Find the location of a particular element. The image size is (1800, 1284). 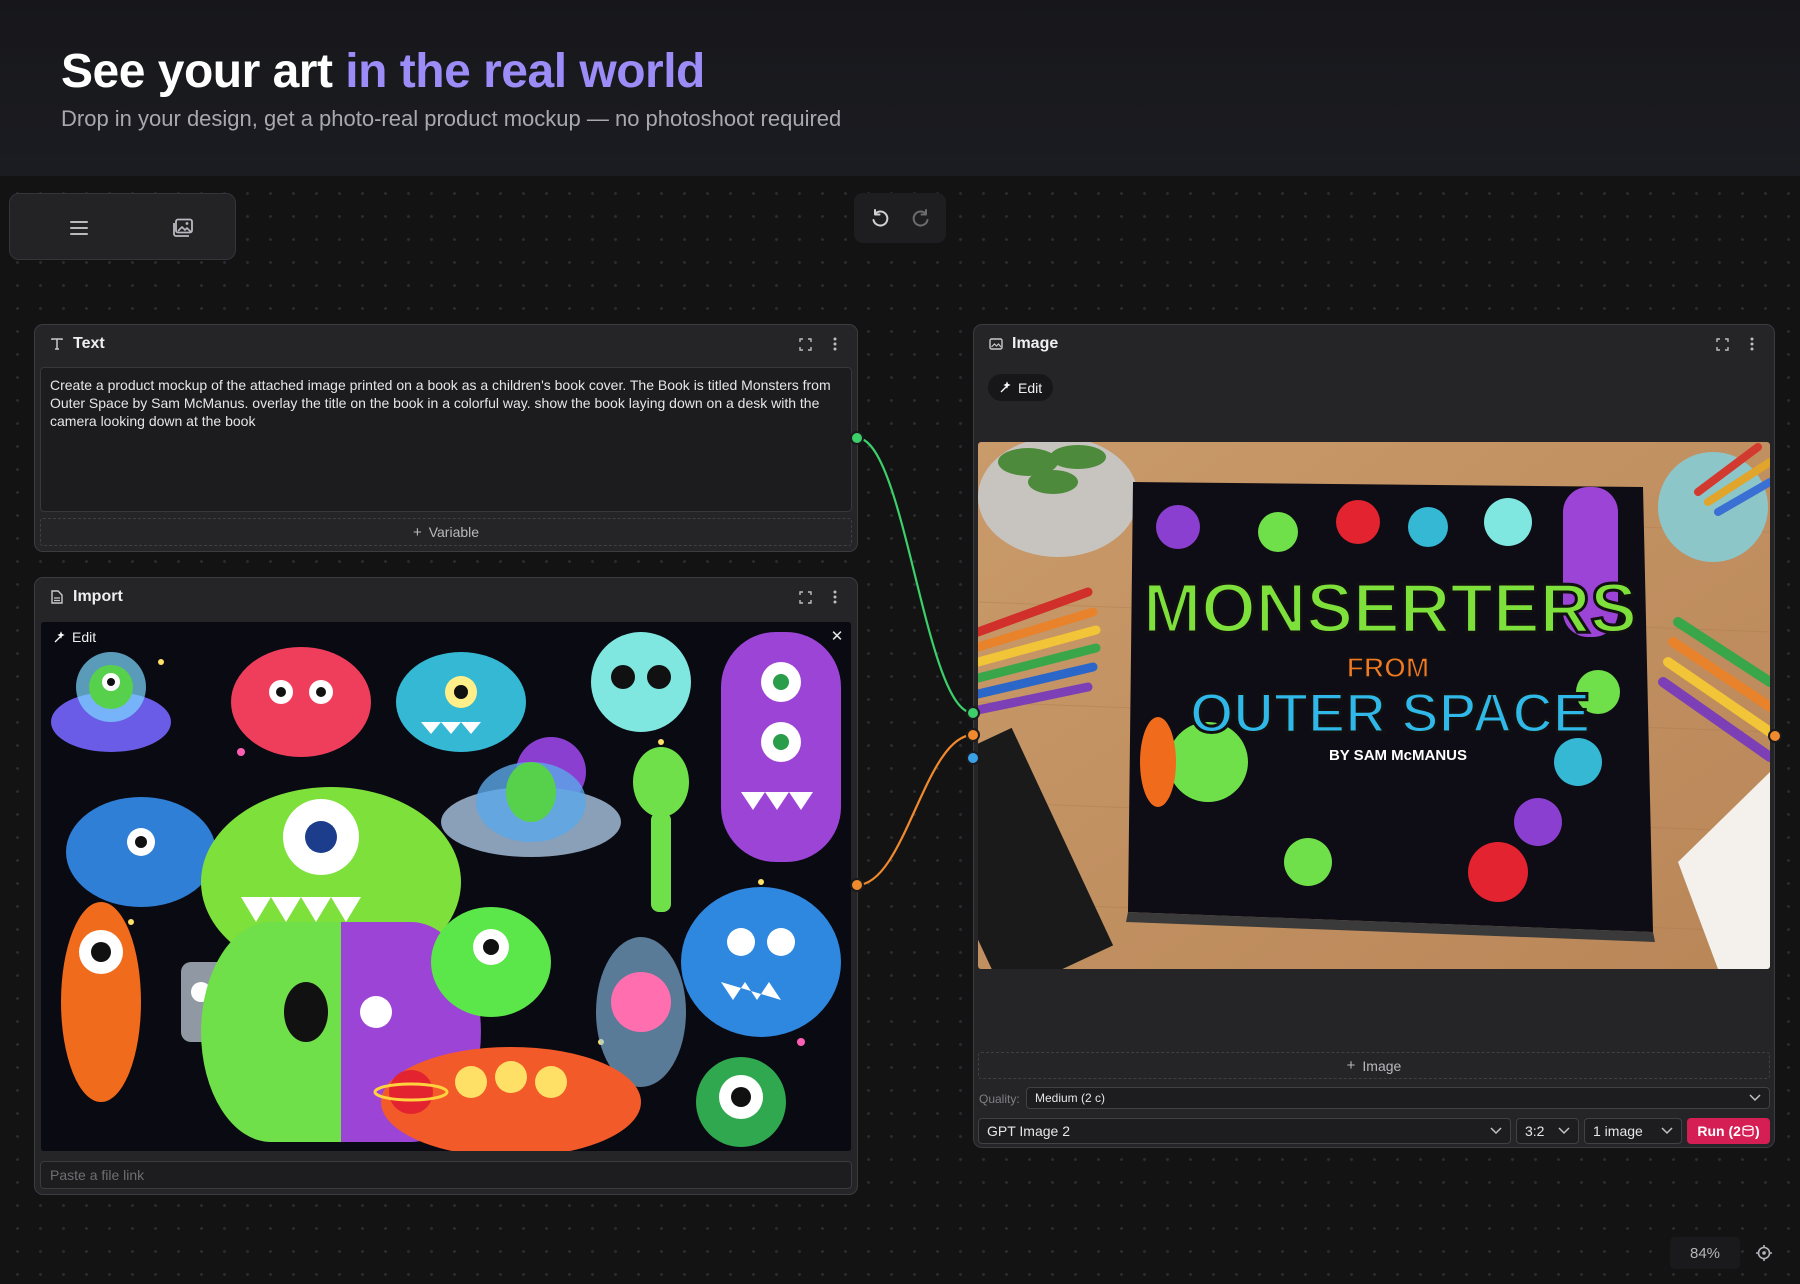

file-link-input: Paste a file link is located at coordinates (446, 1175).